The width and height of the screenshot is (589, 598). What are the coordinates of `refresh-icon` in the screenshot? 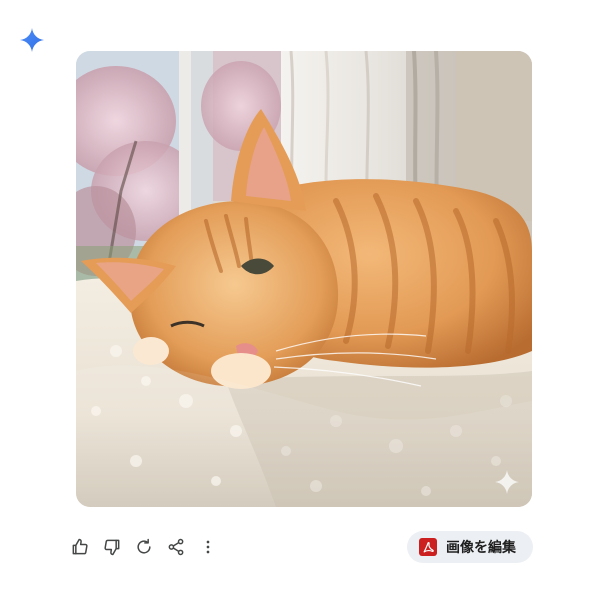 It's located at (144, 546).